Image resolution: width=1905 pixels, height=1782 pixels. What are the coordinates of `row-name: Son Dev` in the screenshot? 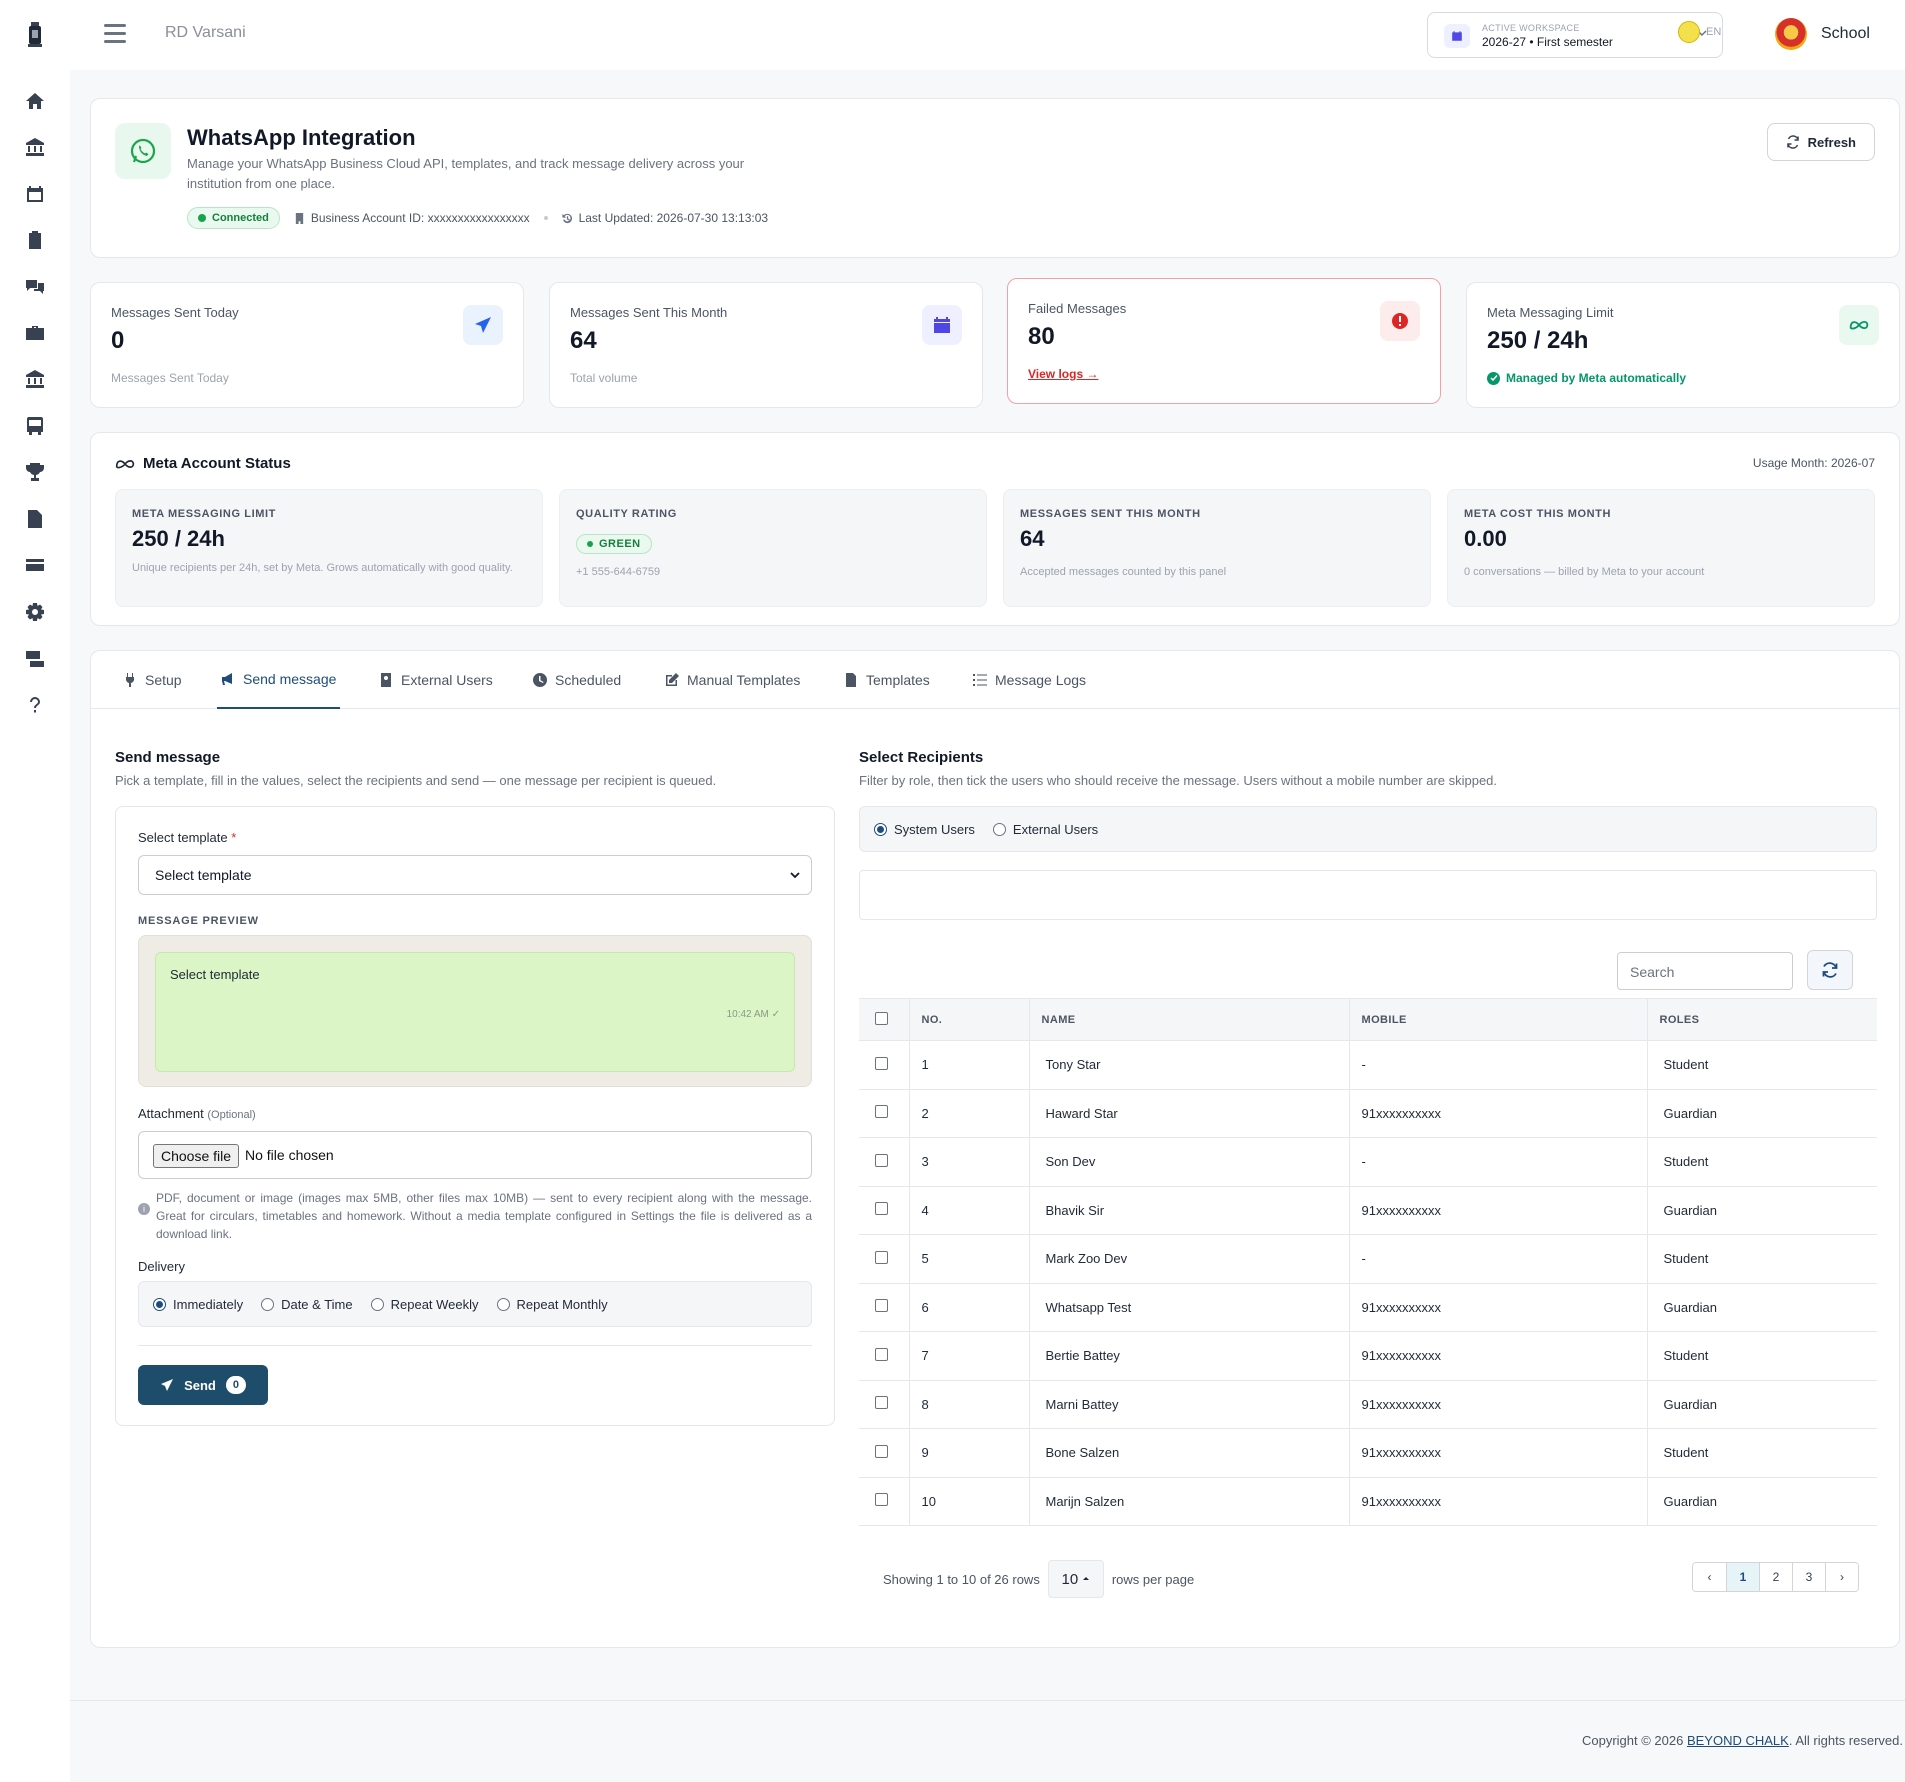 It's located at (1188, 1162).